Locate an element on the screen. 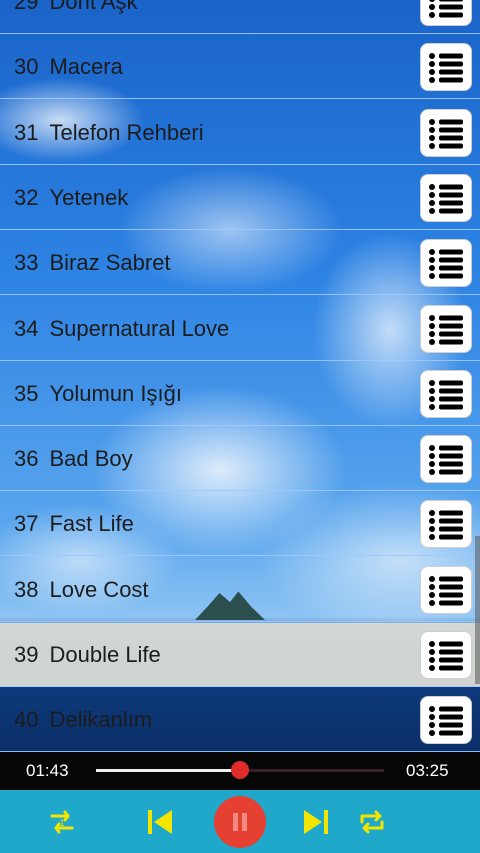 This screenshot has height=853, width=480. play-pause-button is located at coordinates (240, 822).